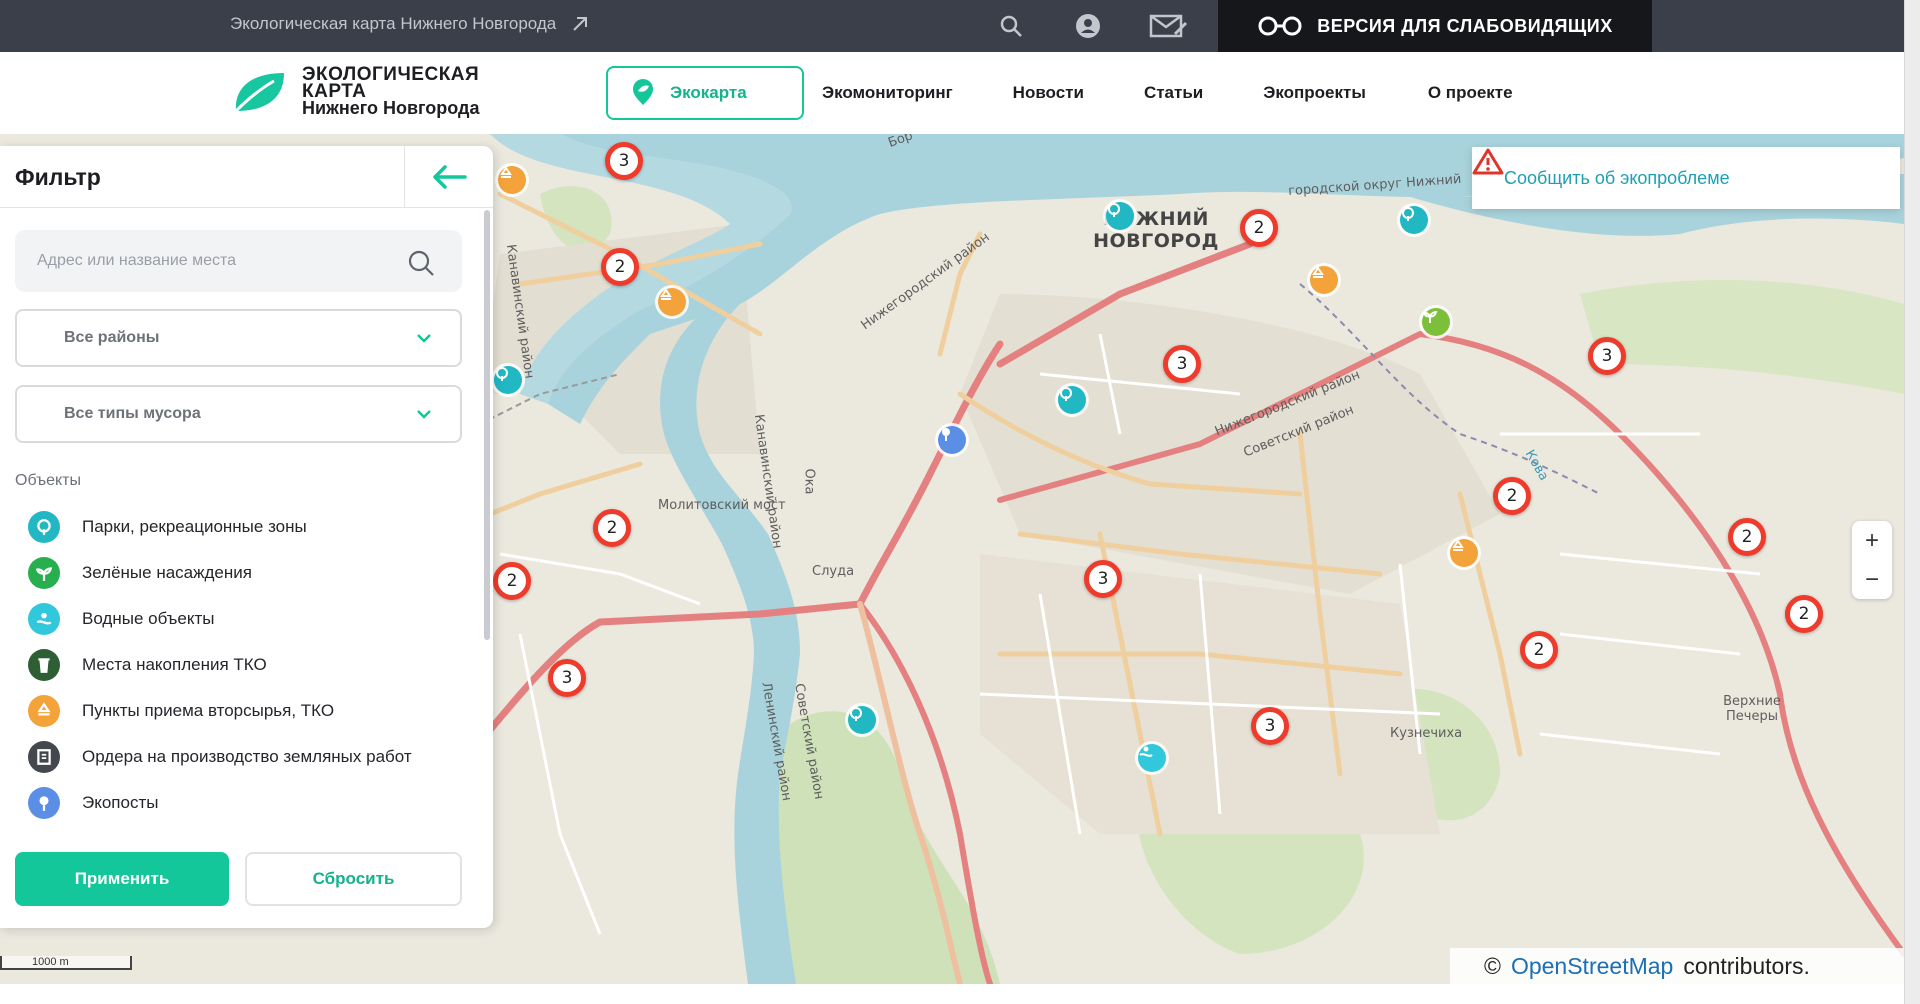 The height and width of the screenshot is (1004, 1920). I want to click on trash-bin-icon, so click(44, 665).